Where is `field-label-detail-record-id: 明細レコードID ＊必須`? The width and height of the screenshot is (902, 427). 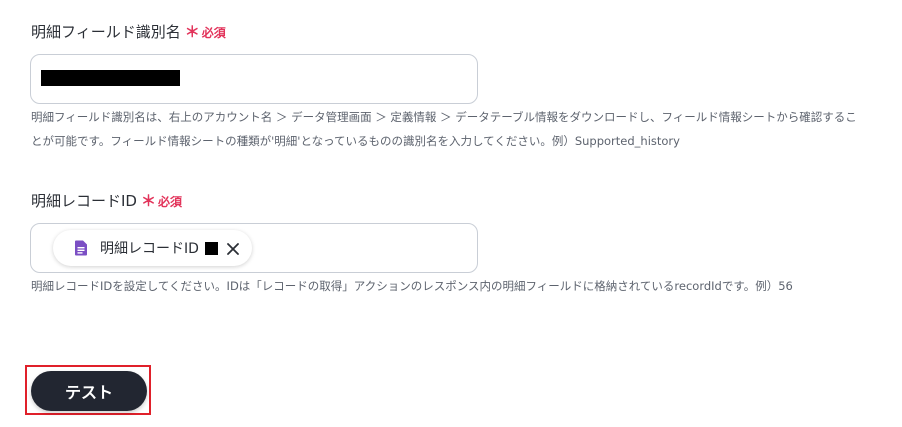
field-label-detail-record-id: 明細レコードID ＊必須 is located at coordinates (106, 201).